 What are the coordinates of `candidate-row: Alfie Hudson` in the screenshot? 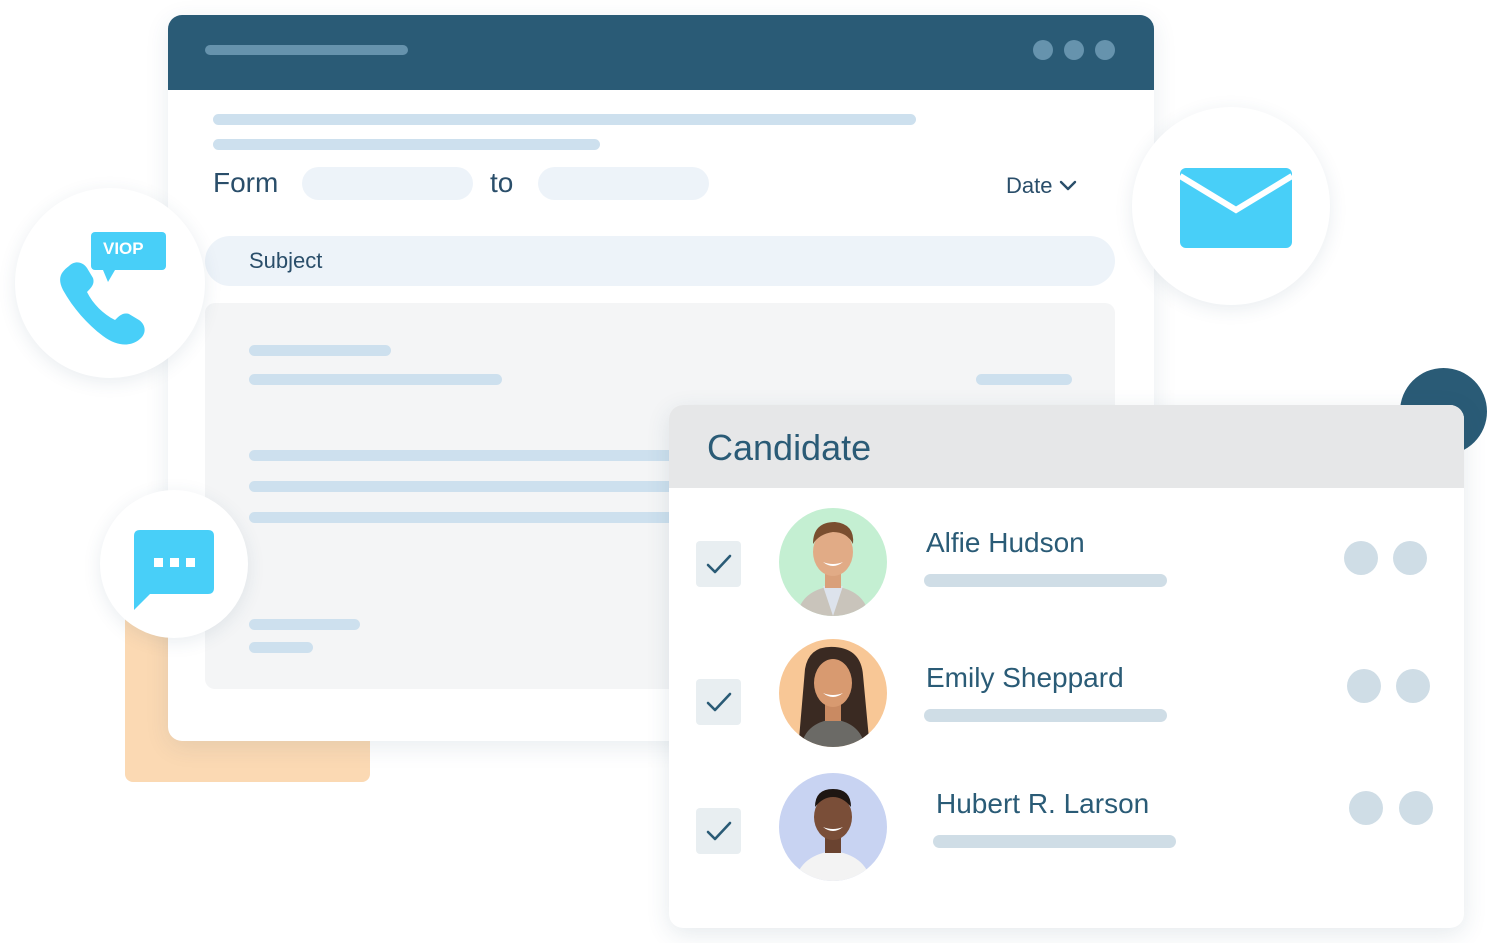 It's located at (1066, 565).